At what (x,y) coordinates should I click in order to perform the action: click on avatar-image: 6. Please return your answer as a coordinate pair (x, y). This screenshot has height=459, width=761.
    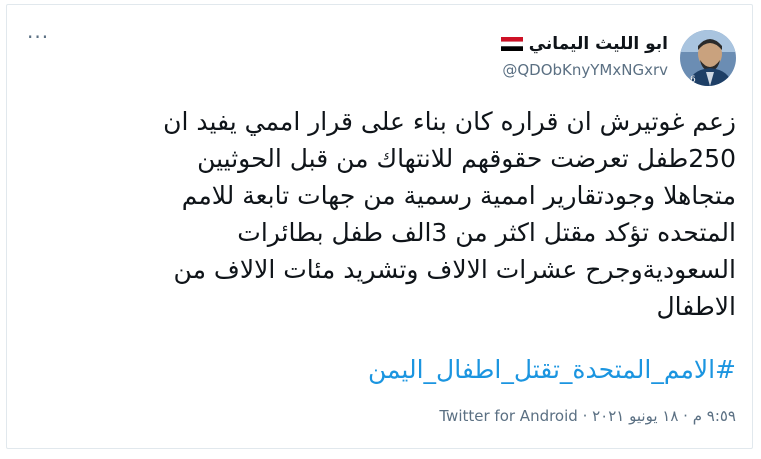
    Looking at the image, I should click on (708, 58).